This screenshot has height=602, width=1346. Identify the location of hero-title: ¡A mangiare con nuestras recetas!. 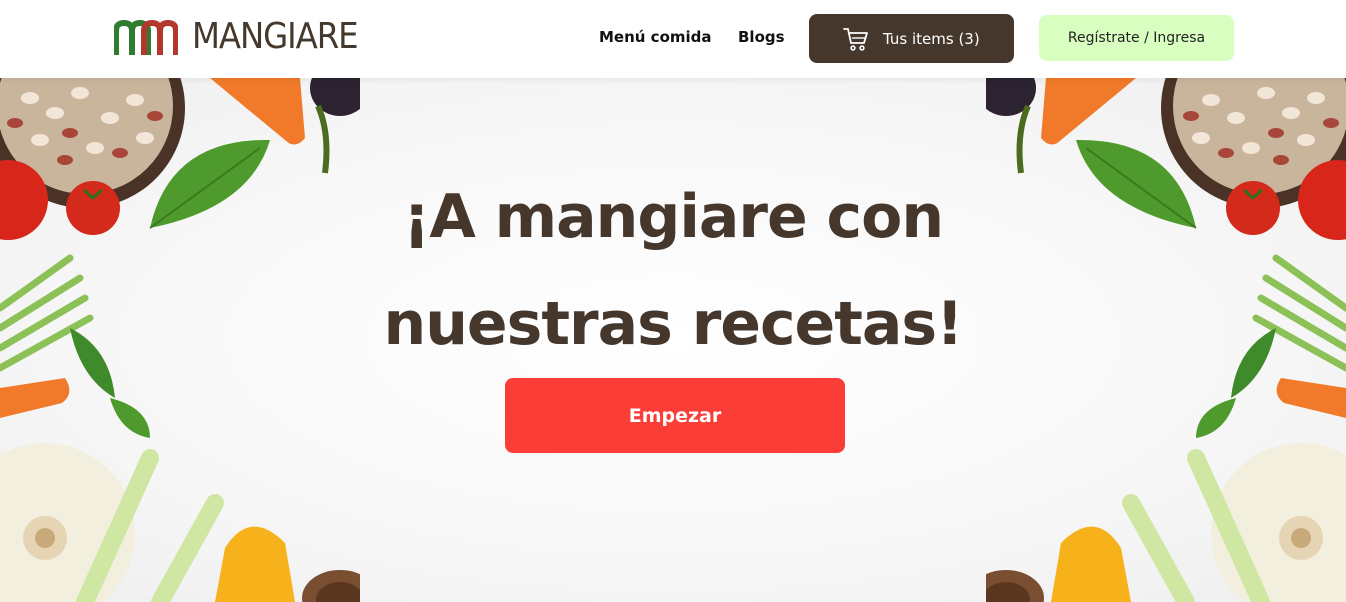
(673, 270).